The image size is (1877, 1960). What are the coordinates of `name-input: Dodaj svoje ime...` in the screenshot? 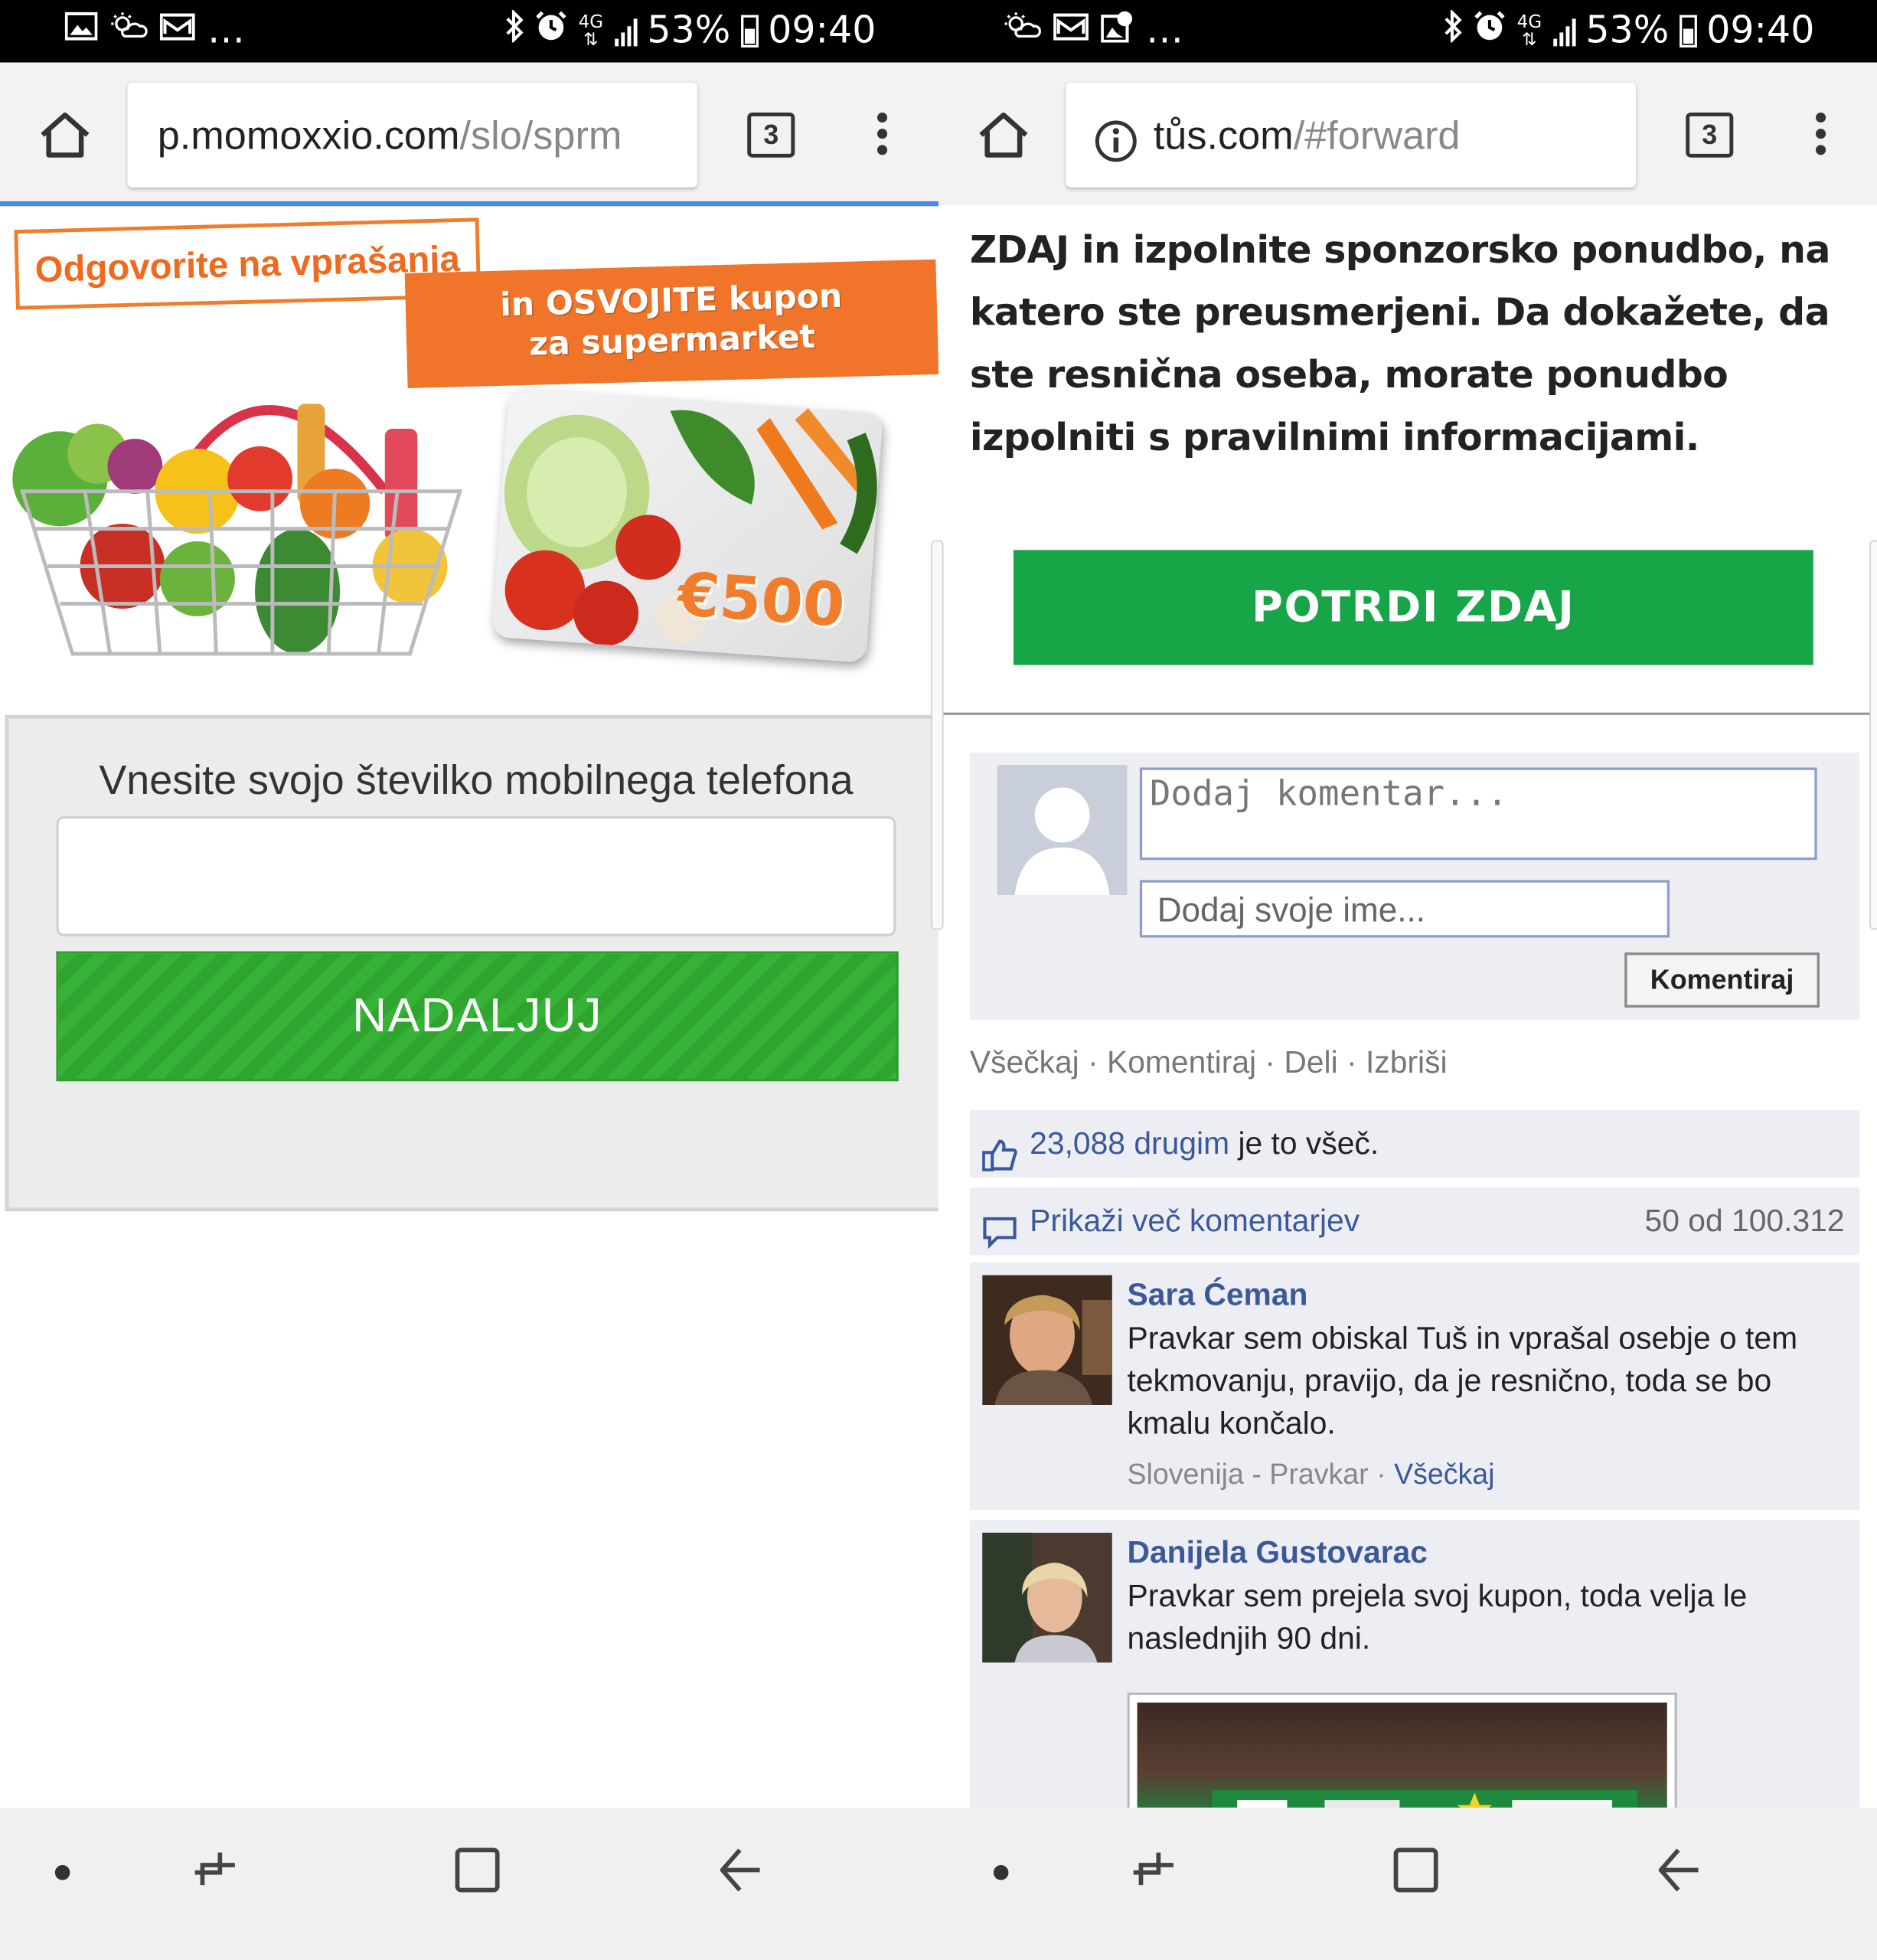 It's located at (1404, 909).